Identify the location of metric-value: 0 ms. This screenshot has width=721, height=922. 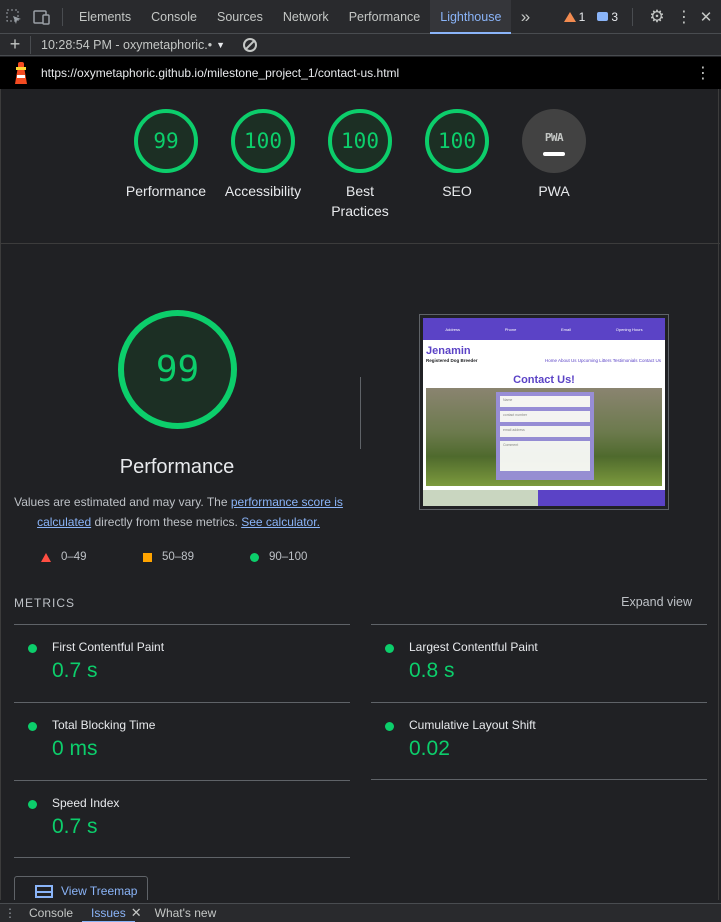
(75, 748).